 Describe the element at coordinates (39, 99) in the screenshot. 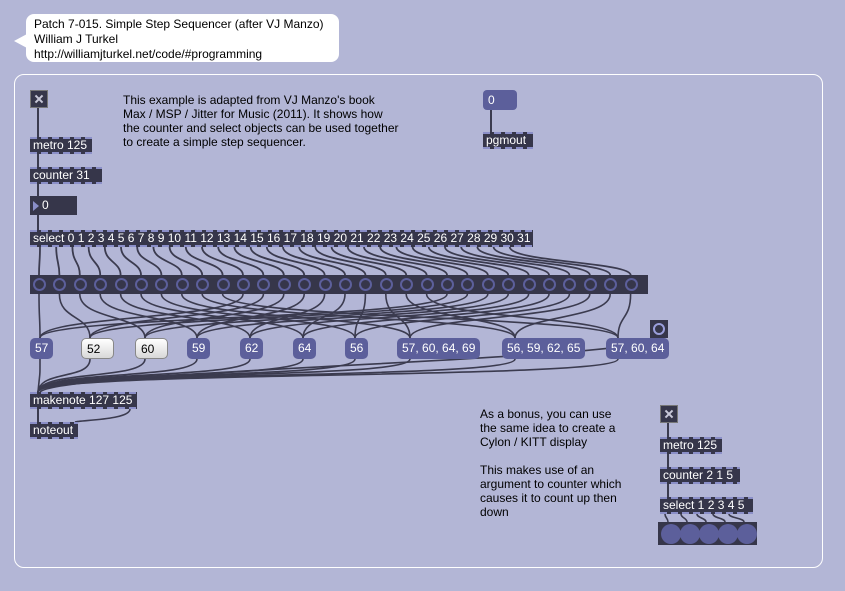

I see `metro-toggle` at that location.